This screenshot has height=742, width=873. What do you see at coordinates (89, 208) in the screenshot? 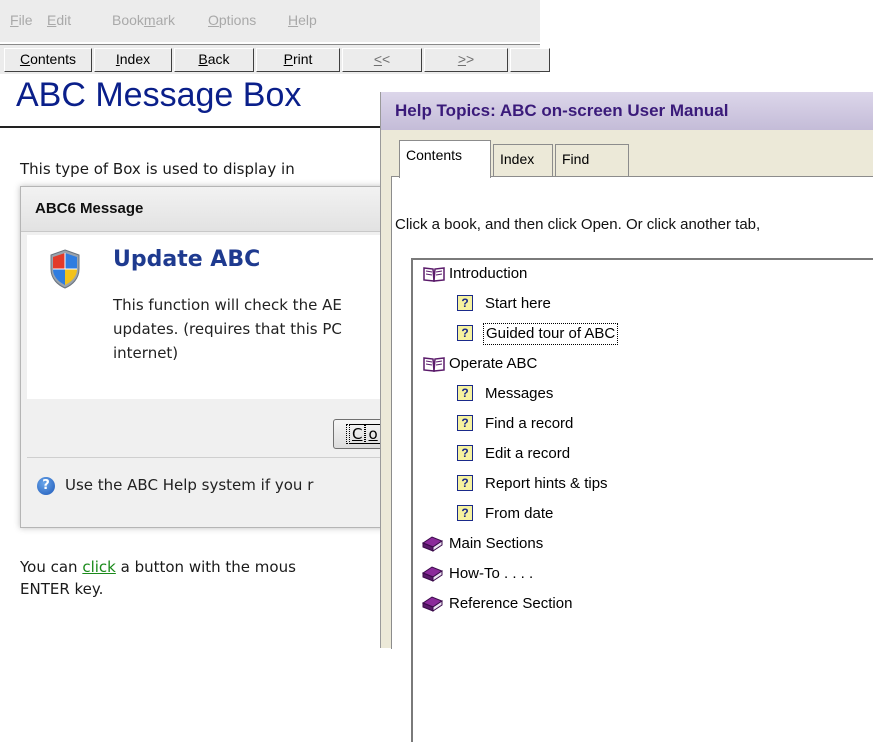
I see `message-box-title: ABC6 Message` at bounding box center [89, 208].